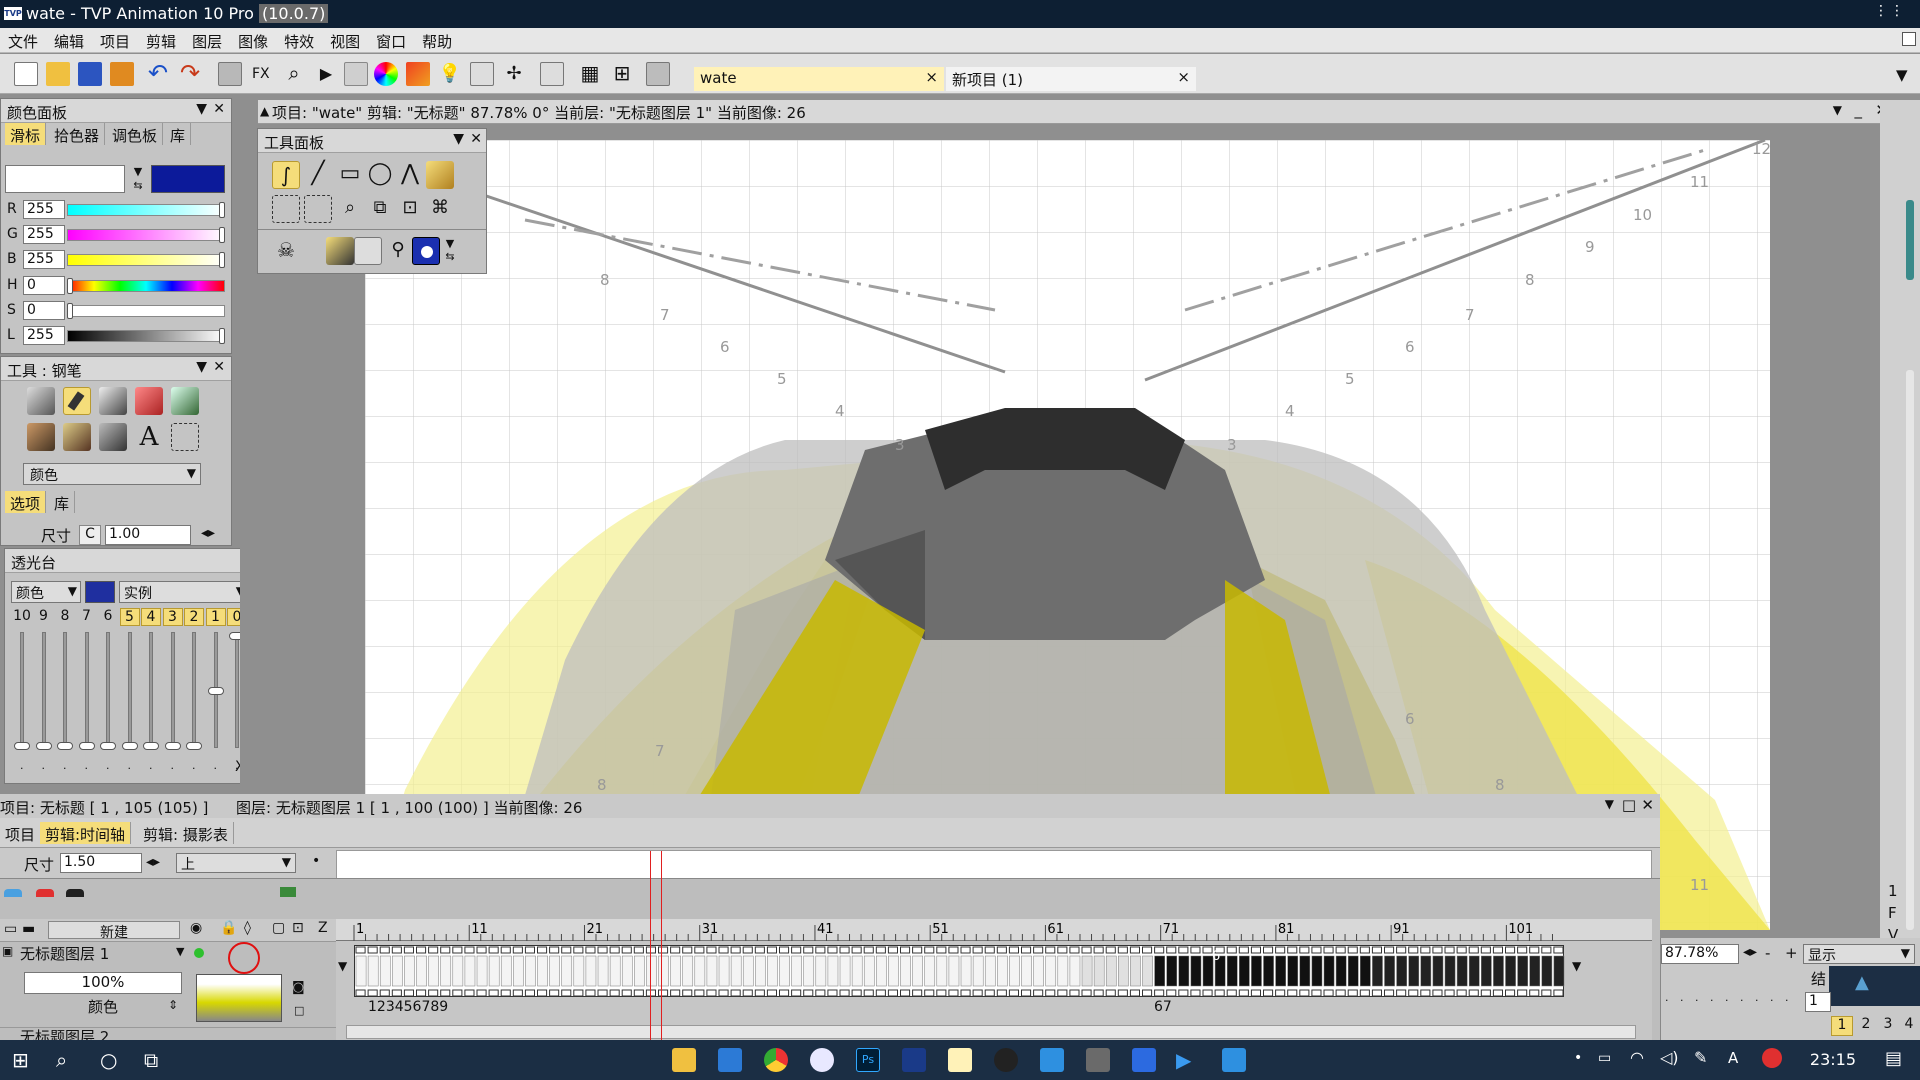  Describe the element at coordinates (437, 40) in the screenshot. I see `menu-help: 帮助` at that location.